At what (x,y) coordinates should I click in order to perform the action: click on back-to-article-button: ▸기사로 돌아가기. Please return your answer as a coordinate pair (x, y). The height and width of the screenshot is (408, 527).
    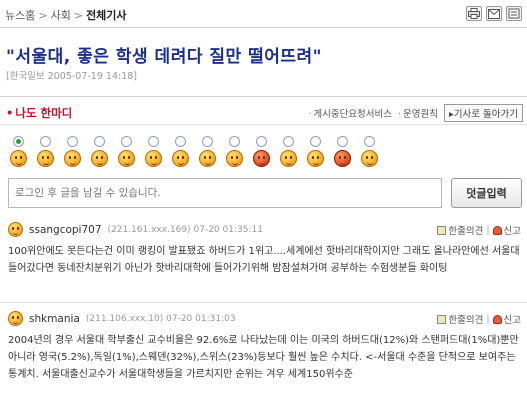
    Looking at the image, I should click on (483, 113).